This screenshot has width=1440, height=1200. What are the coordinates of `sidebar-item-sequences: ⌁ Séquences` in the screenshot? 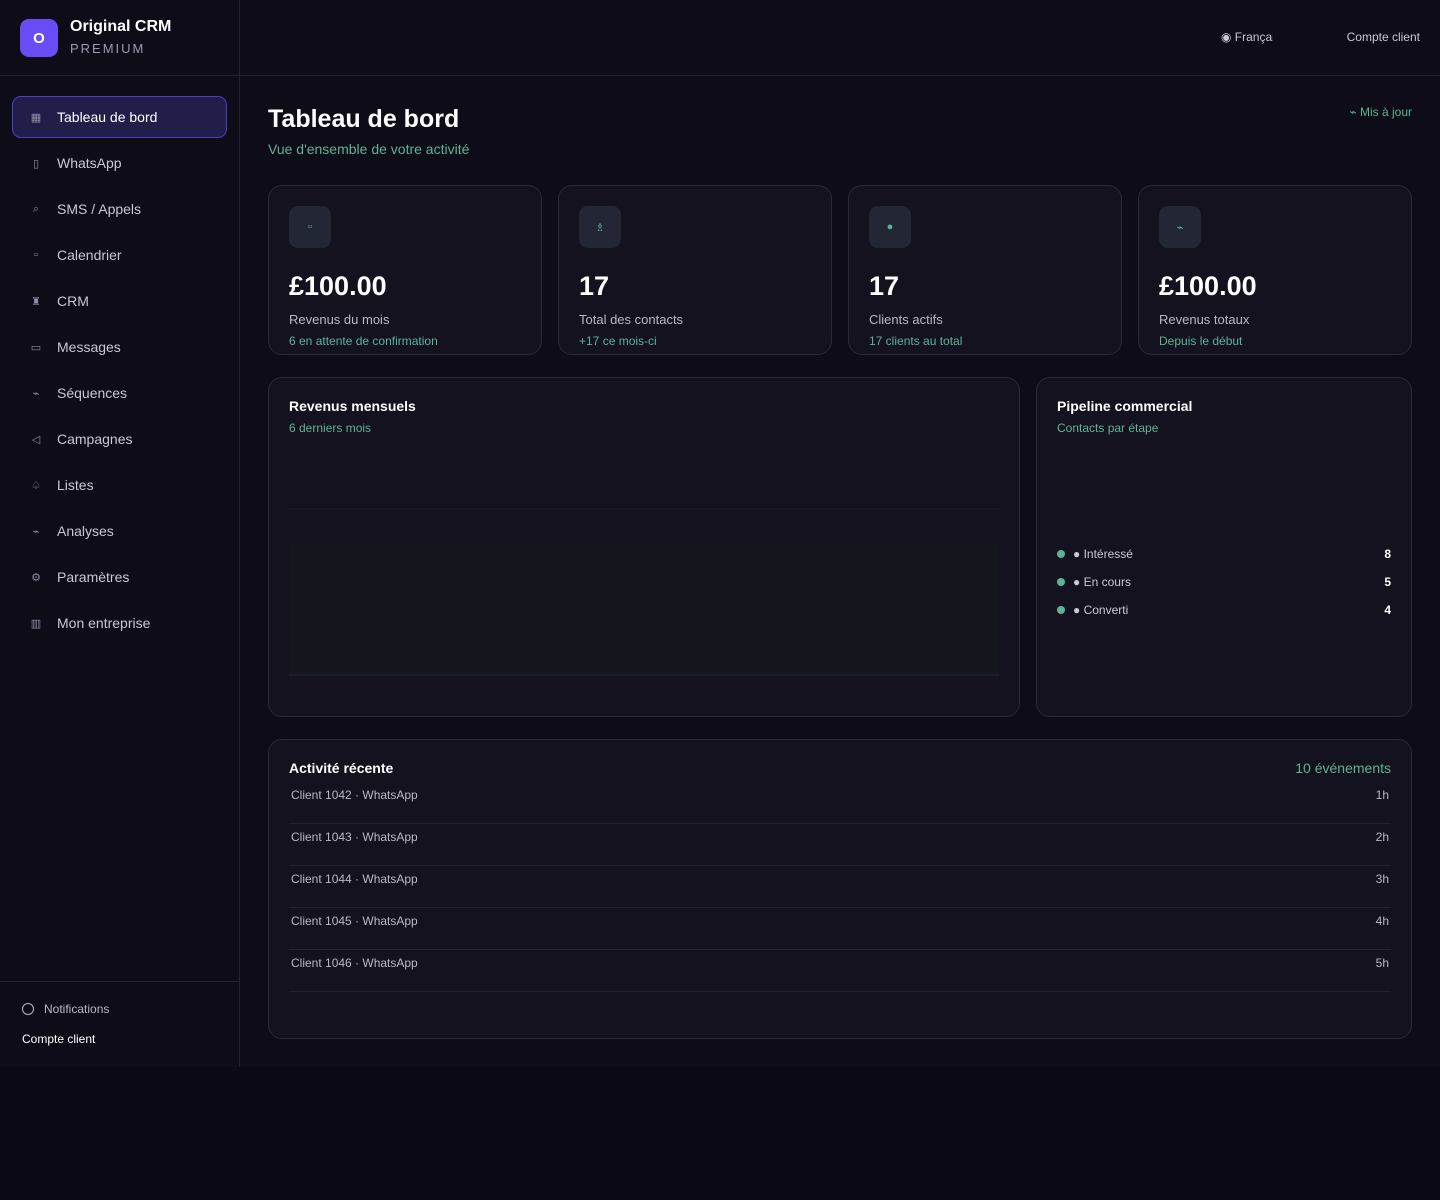 It's located at (119, 393).